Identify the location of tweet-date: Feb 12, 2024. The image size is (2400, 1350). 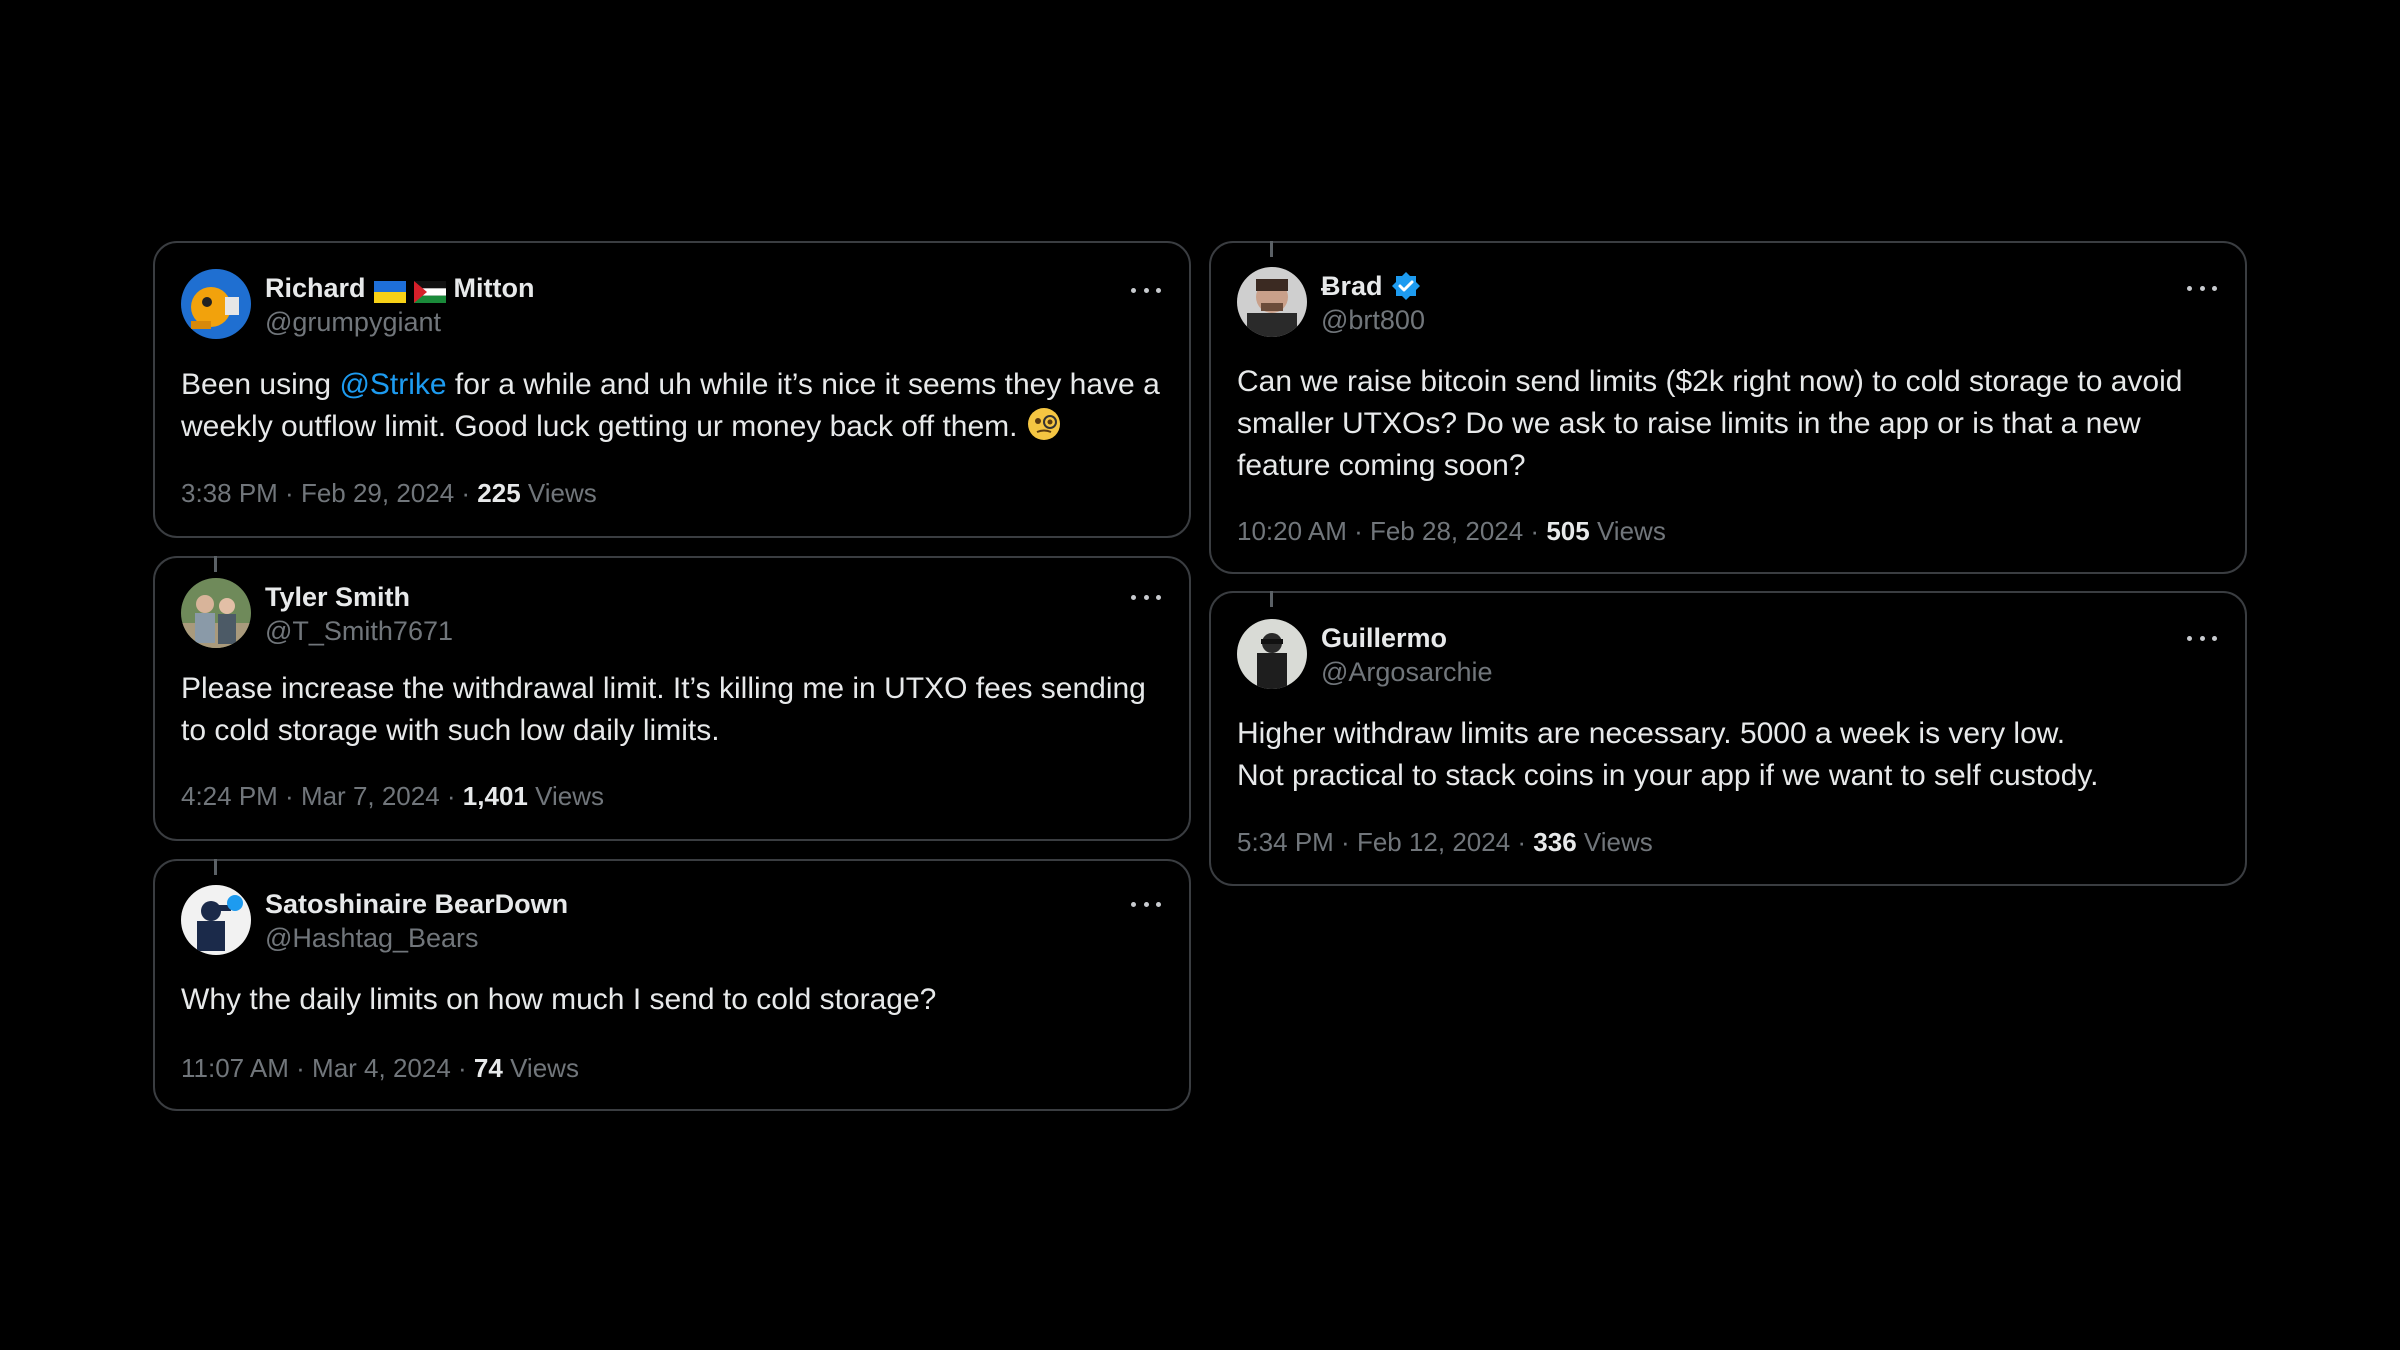
(1433, 842).